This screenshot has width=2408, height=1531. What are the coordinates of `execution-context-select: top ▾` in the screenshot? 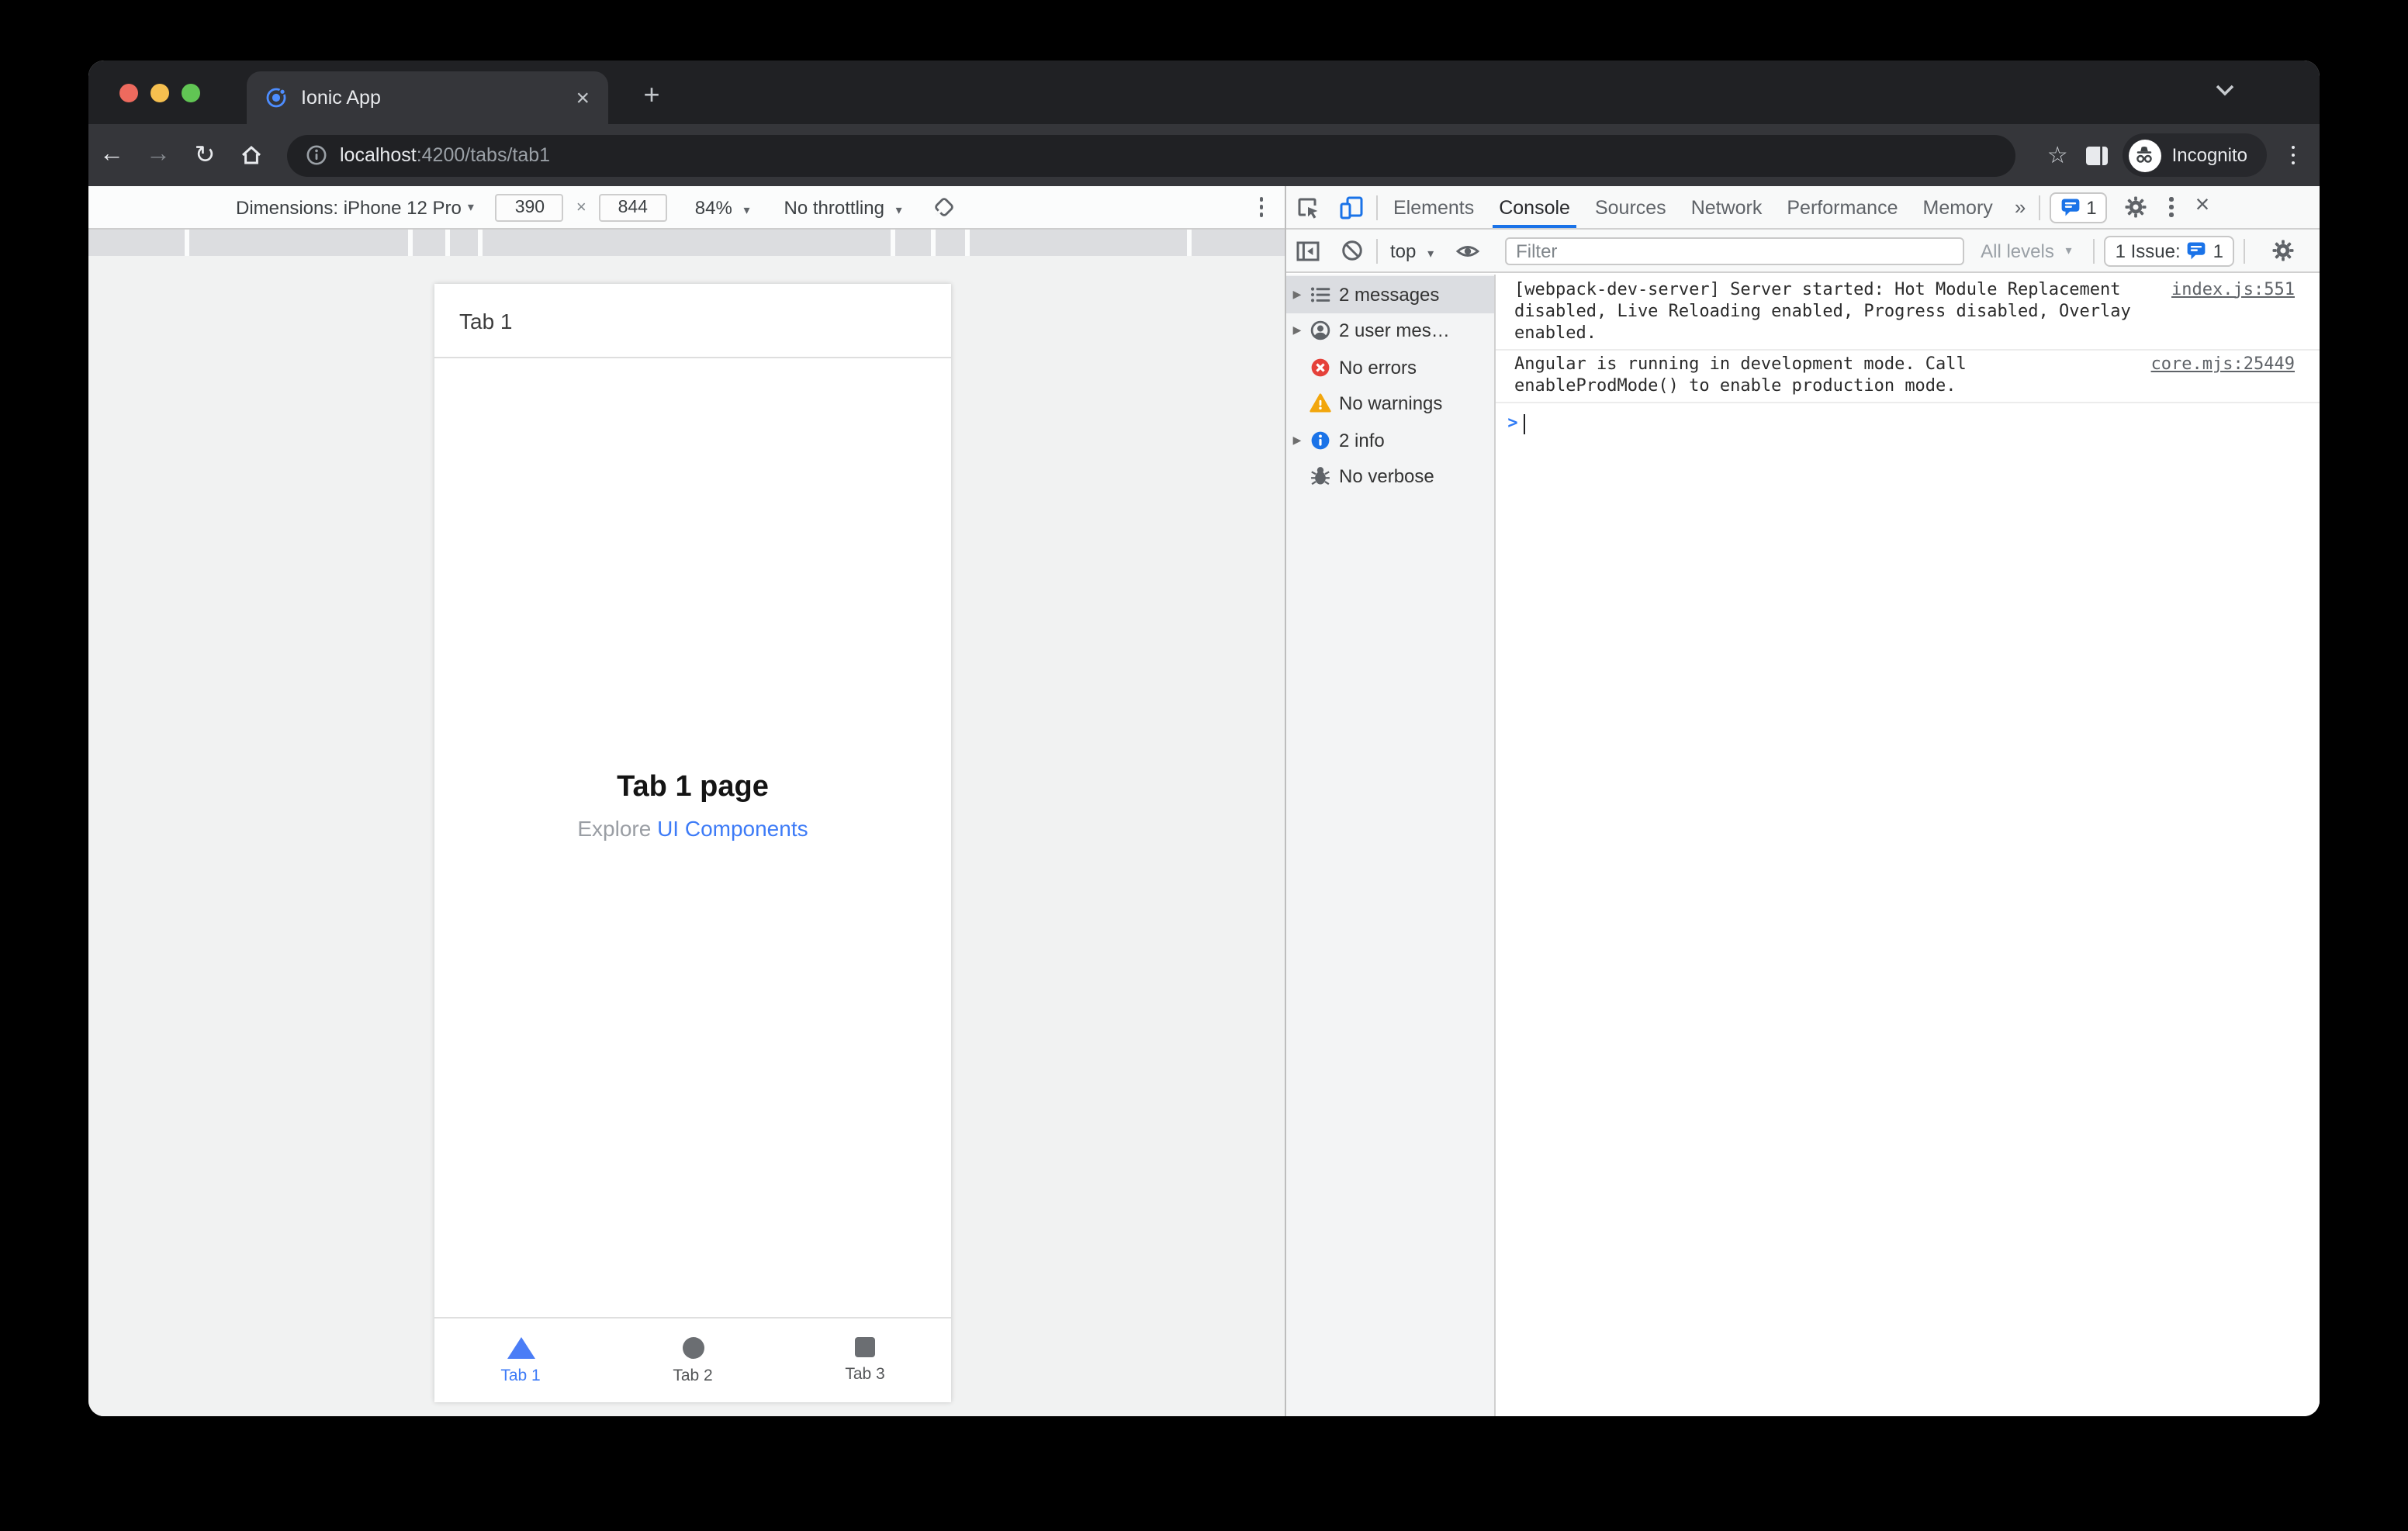 It's located at (1415, 250).